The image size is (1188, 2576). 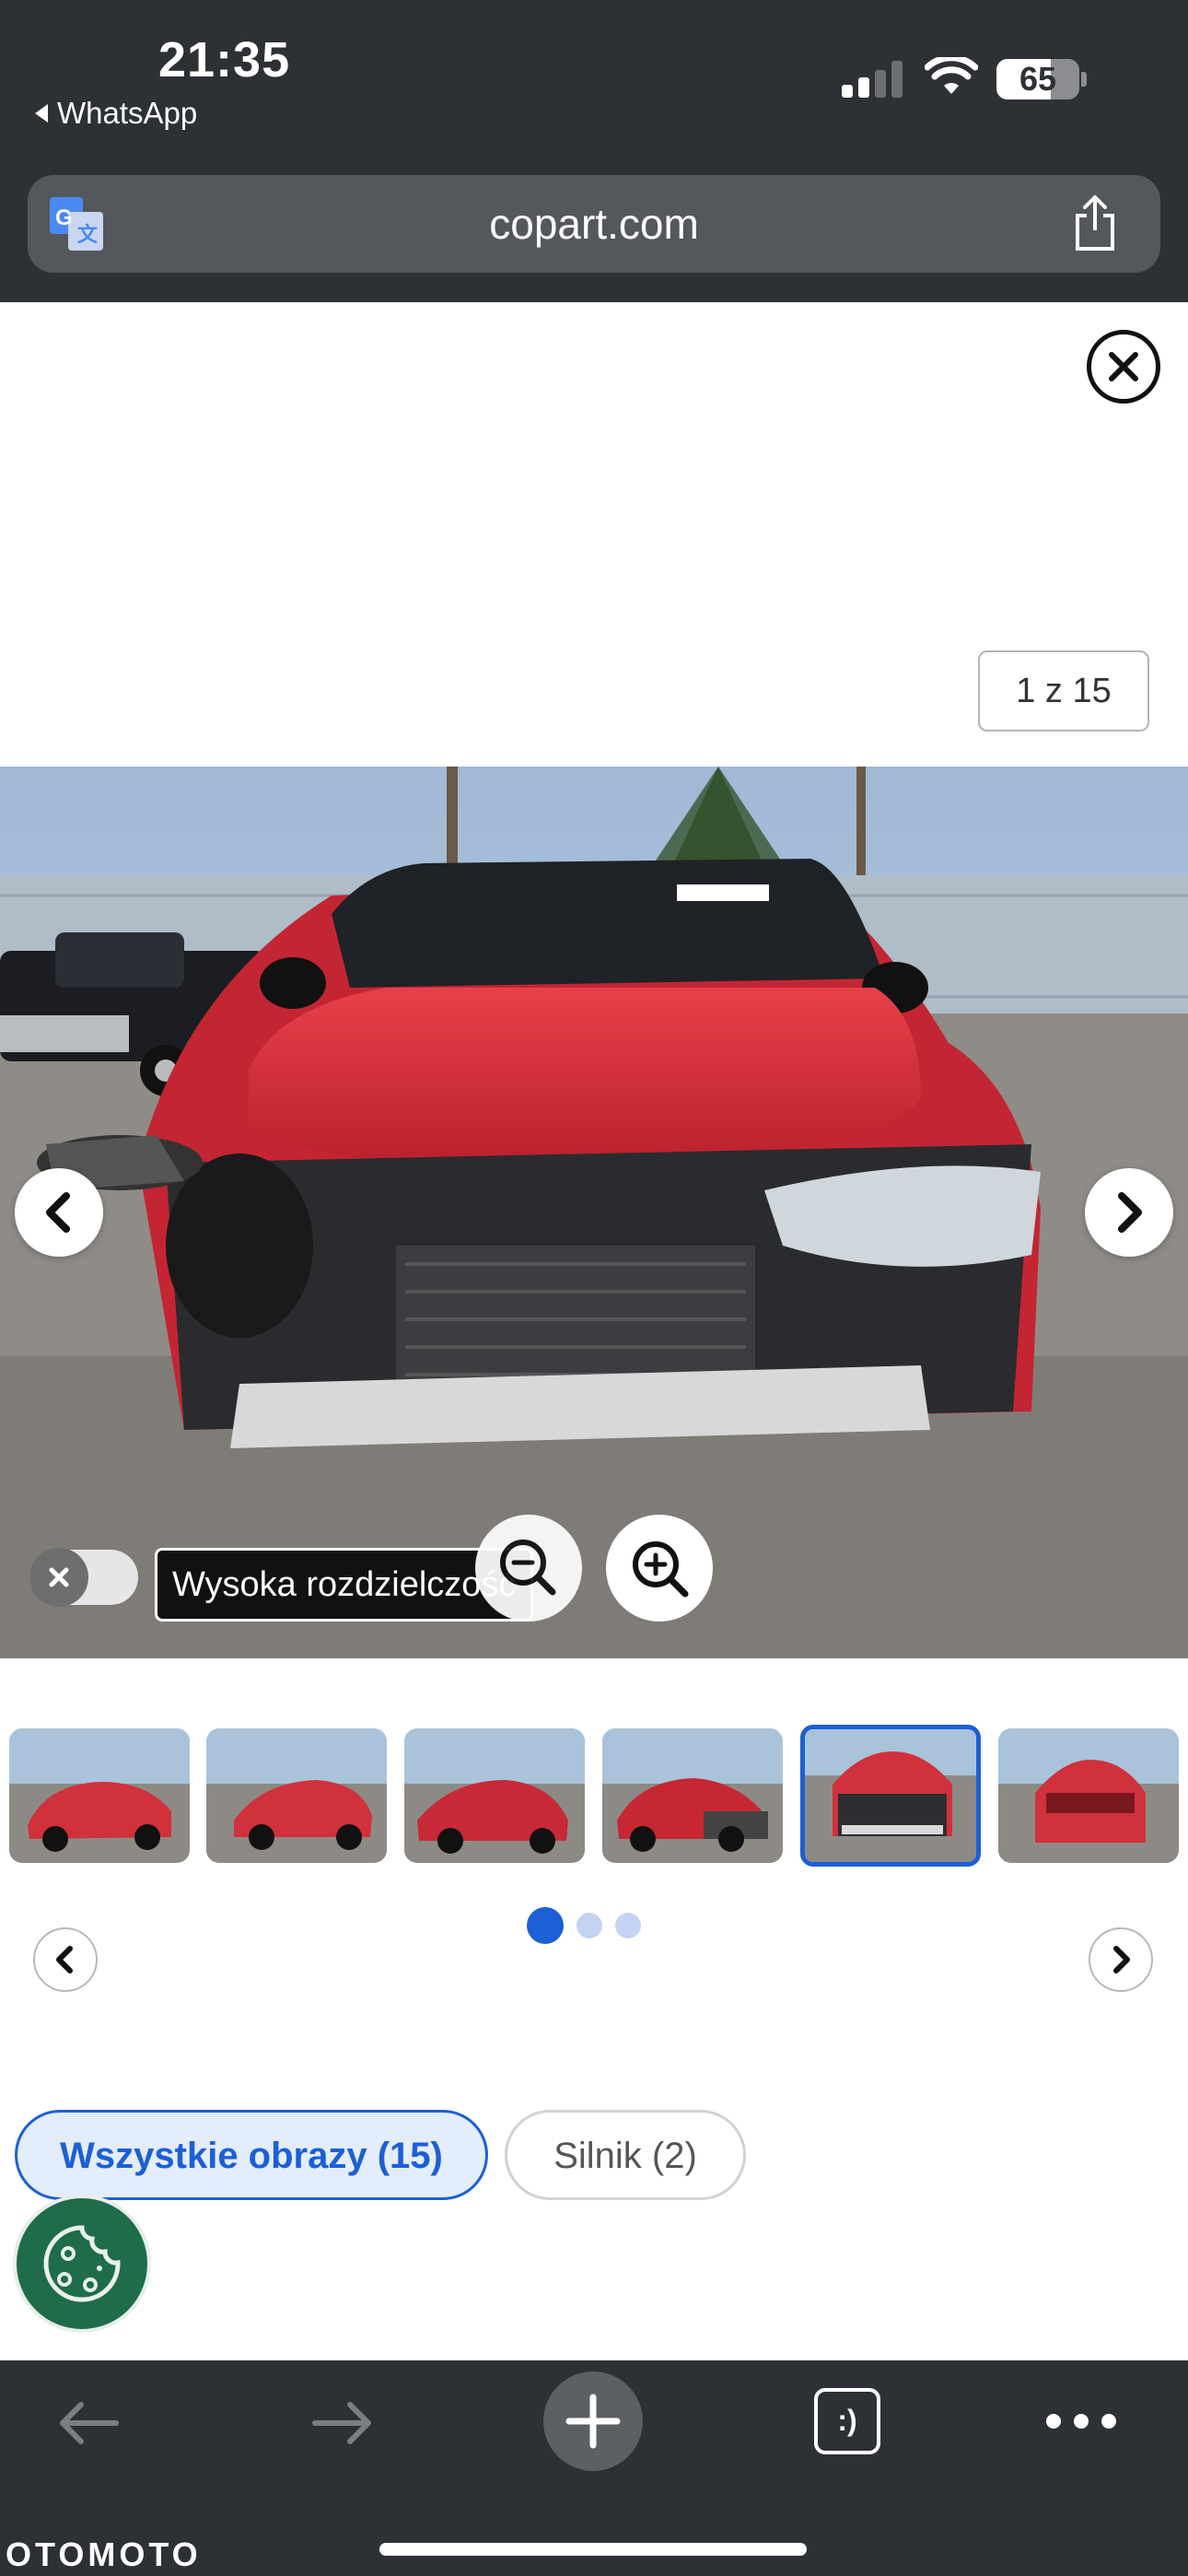 I want to click on thumbnails-prev-button, so click(x=65, y=1959).